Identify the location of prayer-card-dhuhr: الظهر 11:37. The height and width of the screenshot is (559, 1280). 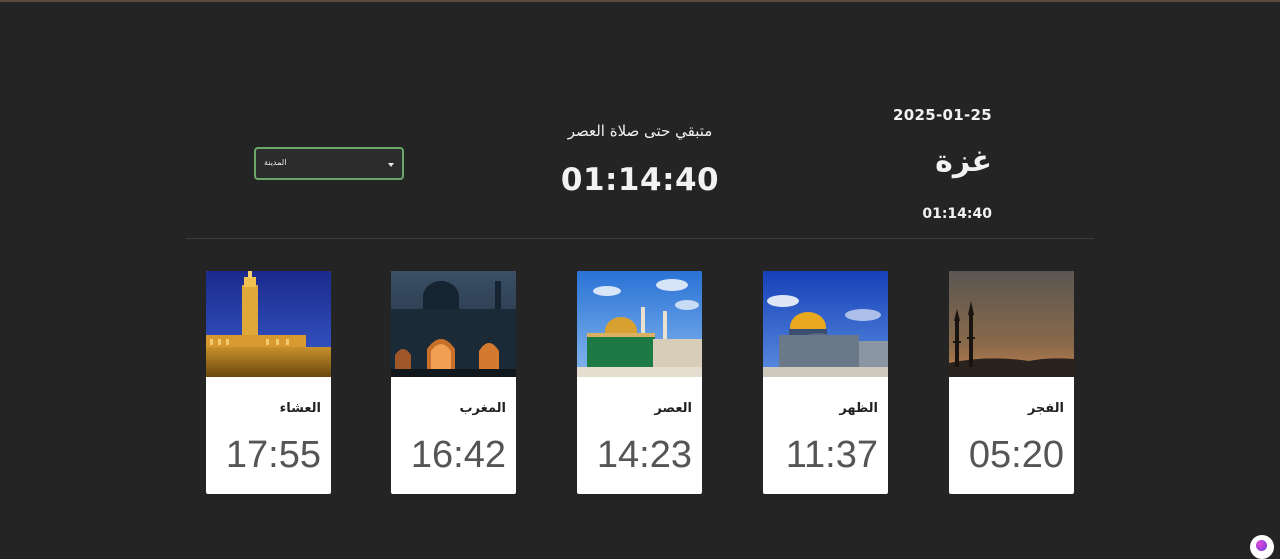
(825, 382).